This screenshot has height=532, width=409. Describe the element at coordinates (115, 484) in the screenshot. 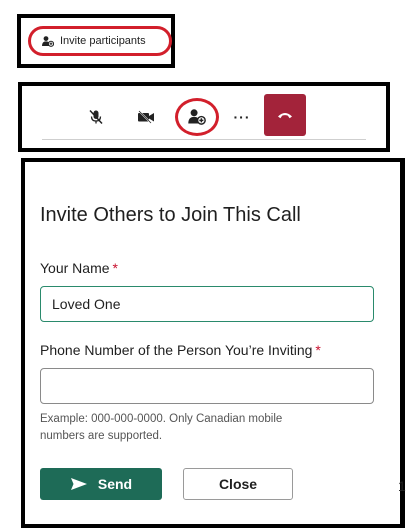

I see `send-button-label: Send` at that location.